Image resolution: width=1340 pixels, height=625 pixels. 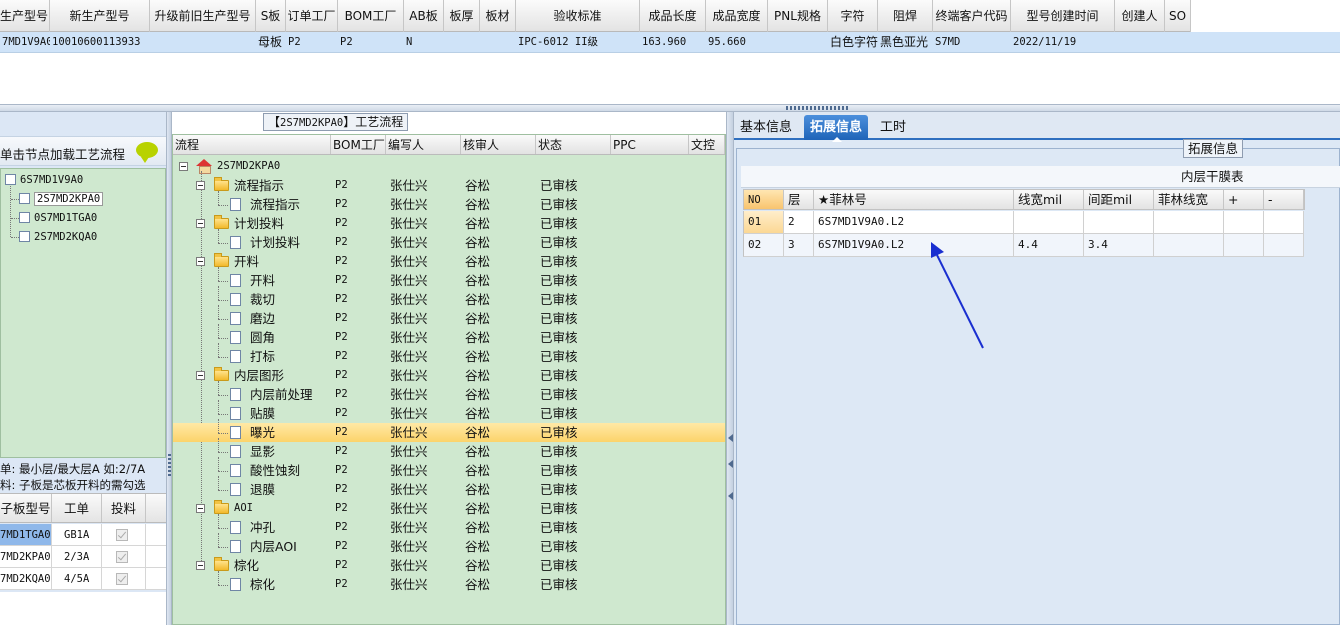 What do you see at coordinates (1063, 16) in the screenshot?
I see `top-col-header: 型号创建时间` at bounding box center [1063, 16].